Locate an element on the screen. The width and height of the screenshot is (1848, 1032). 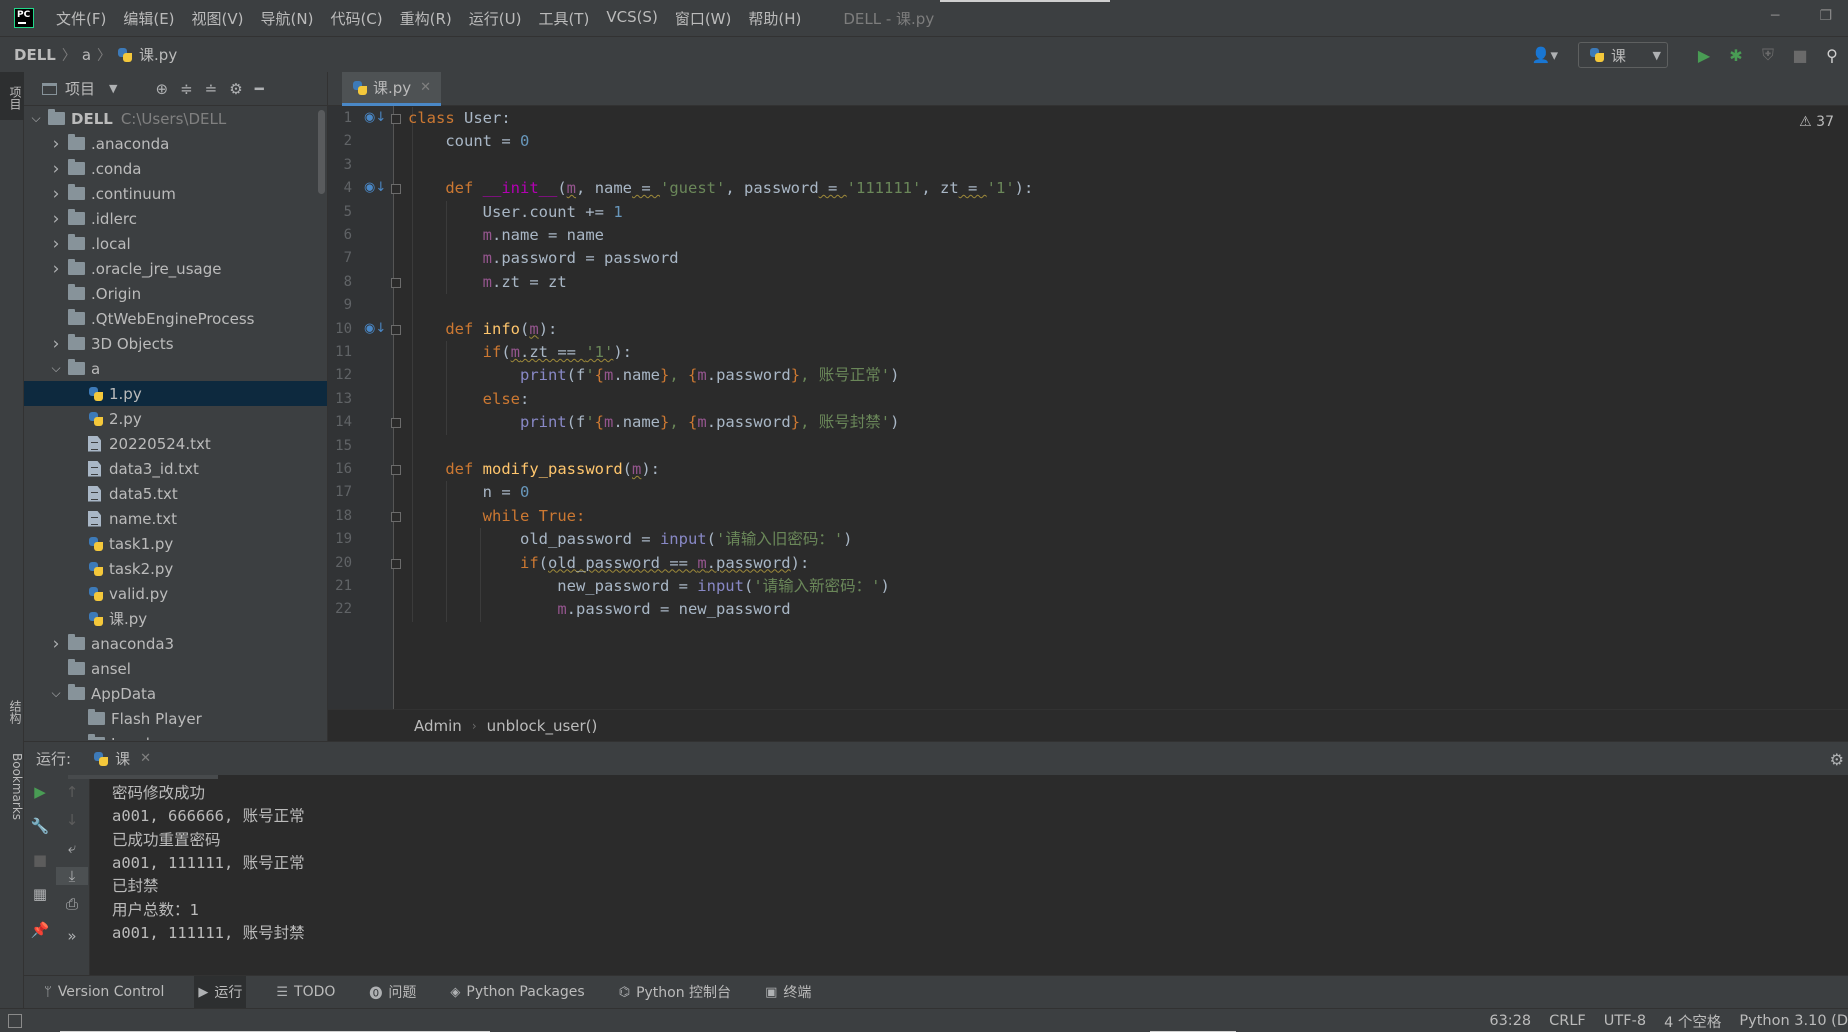
tree-item: › .continuum is located at coordinates (175, 193).